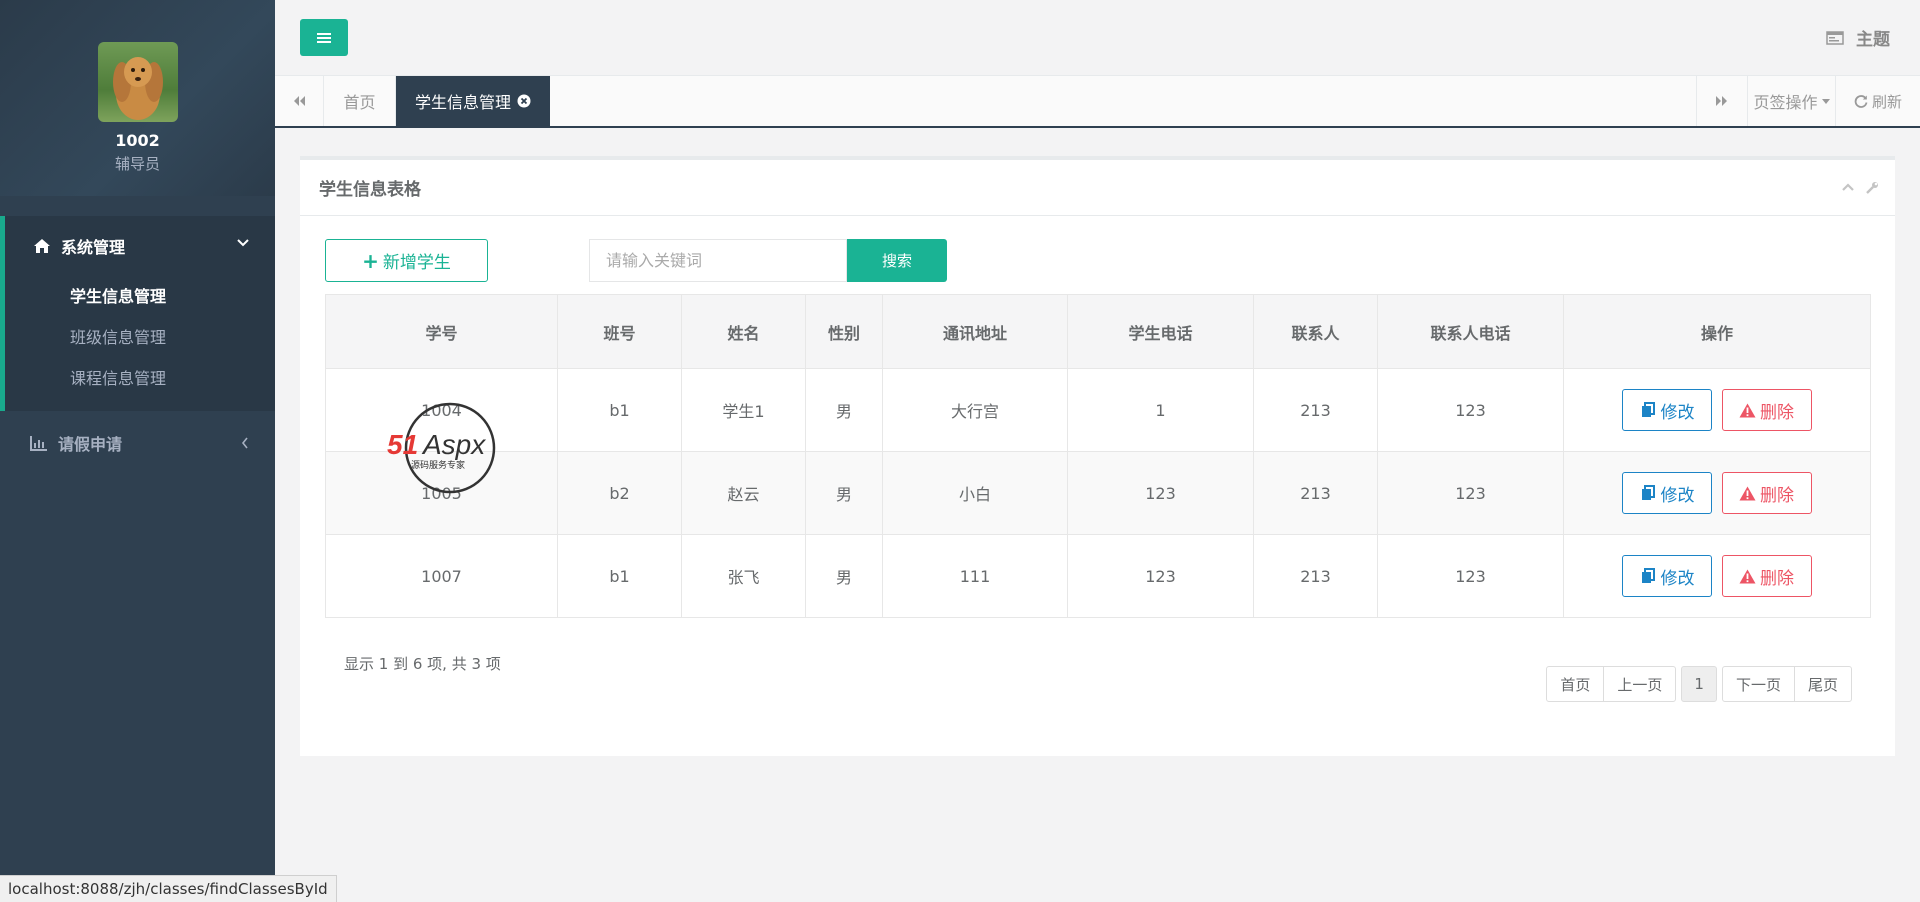  Describe the element at coordinates (1097, 102) in the screenshot. I see `page-tabs-bar: 首页 学生信息管理 页签操作 刷新` at that location.